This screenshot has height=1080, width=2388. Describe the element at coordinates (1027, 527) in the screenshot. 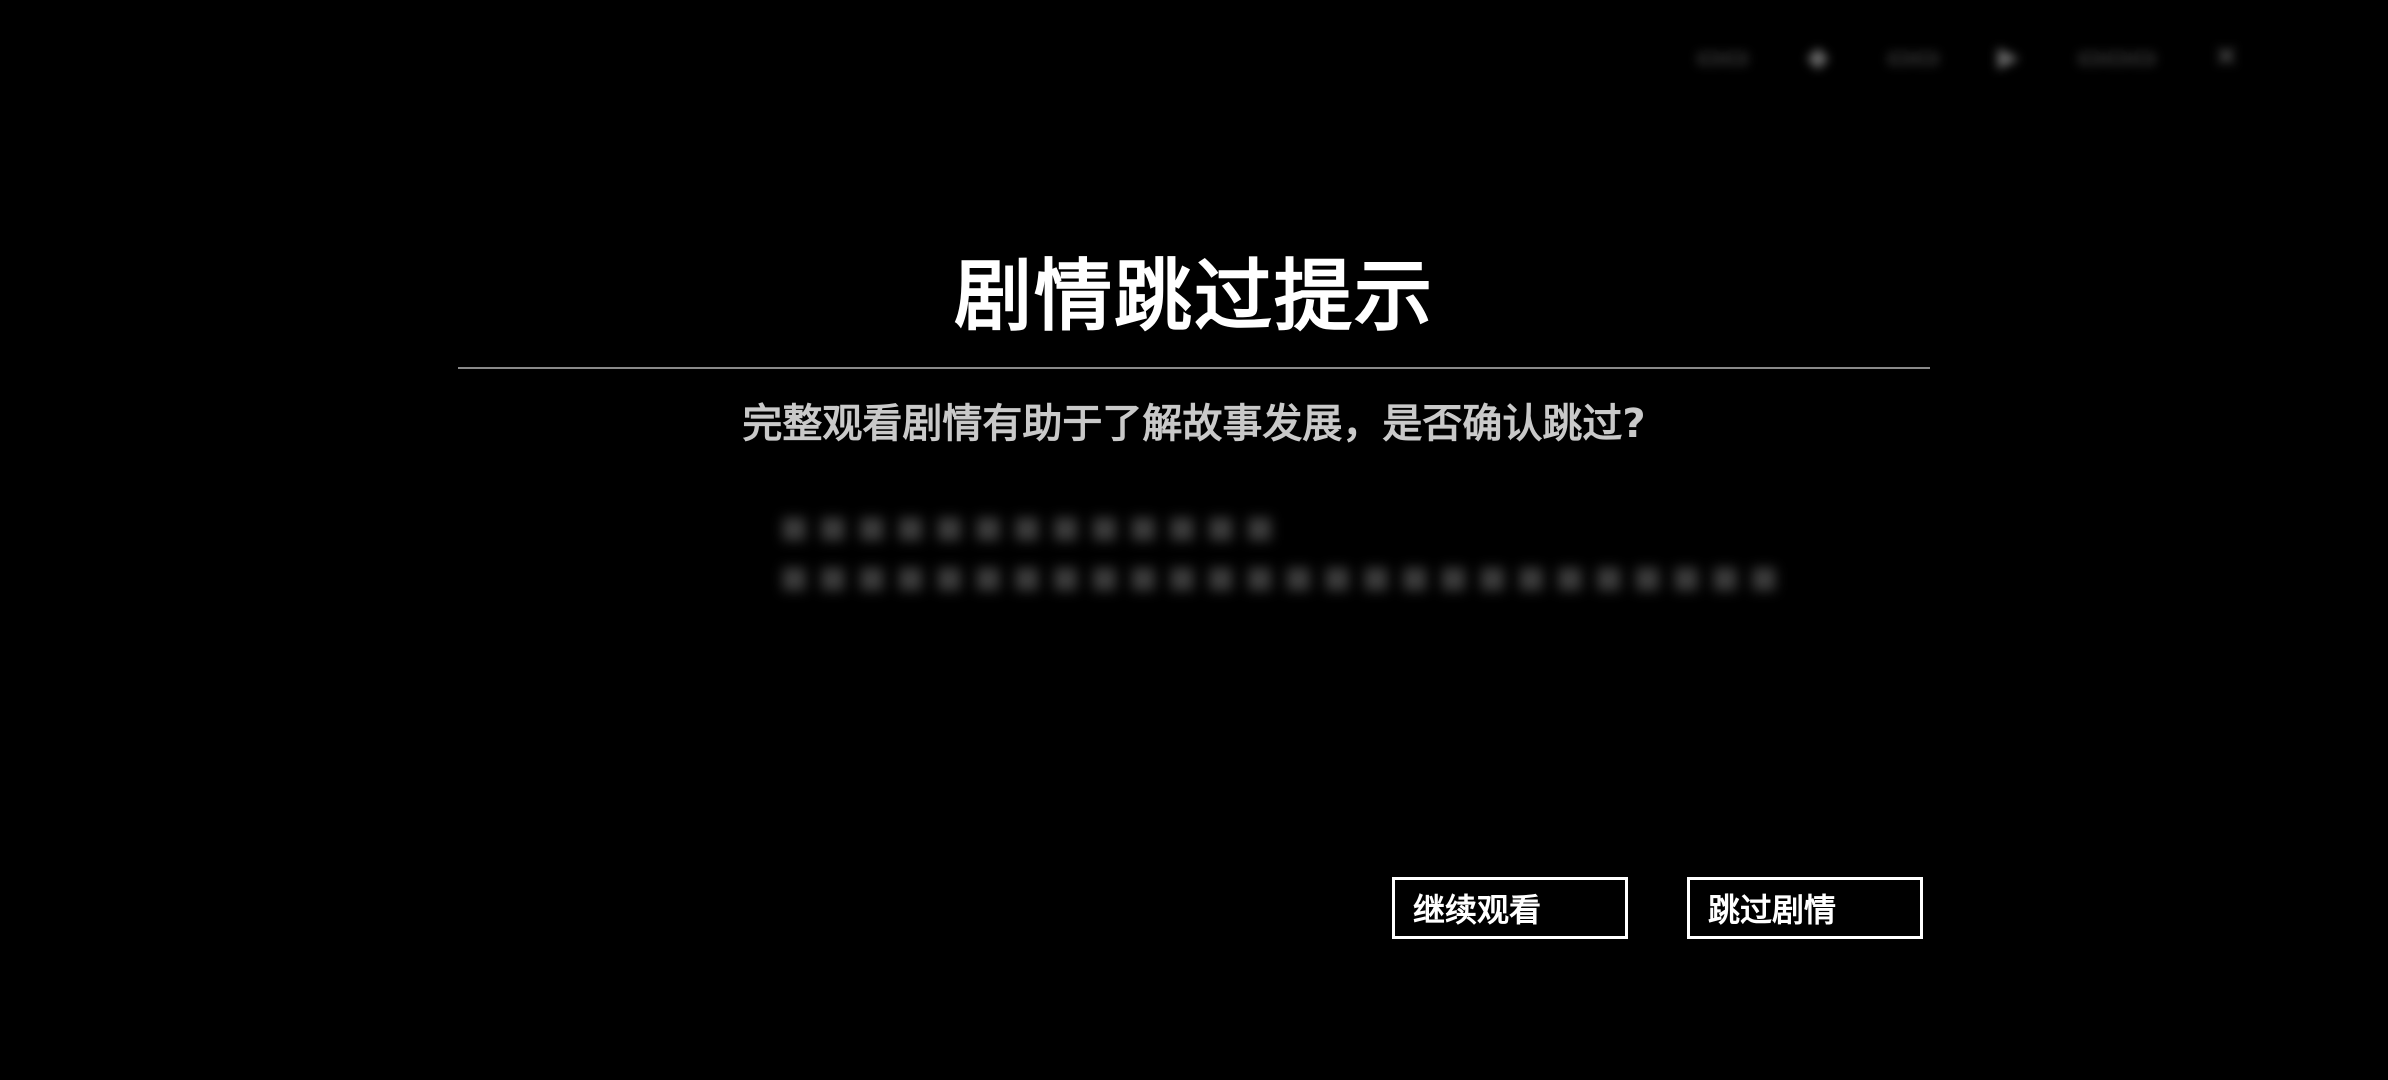

I see `background-dialogue-line: ■ ■ ■ ■ ■ ■ ■ ■ ■ ■ ■ ■ ■` at that location.